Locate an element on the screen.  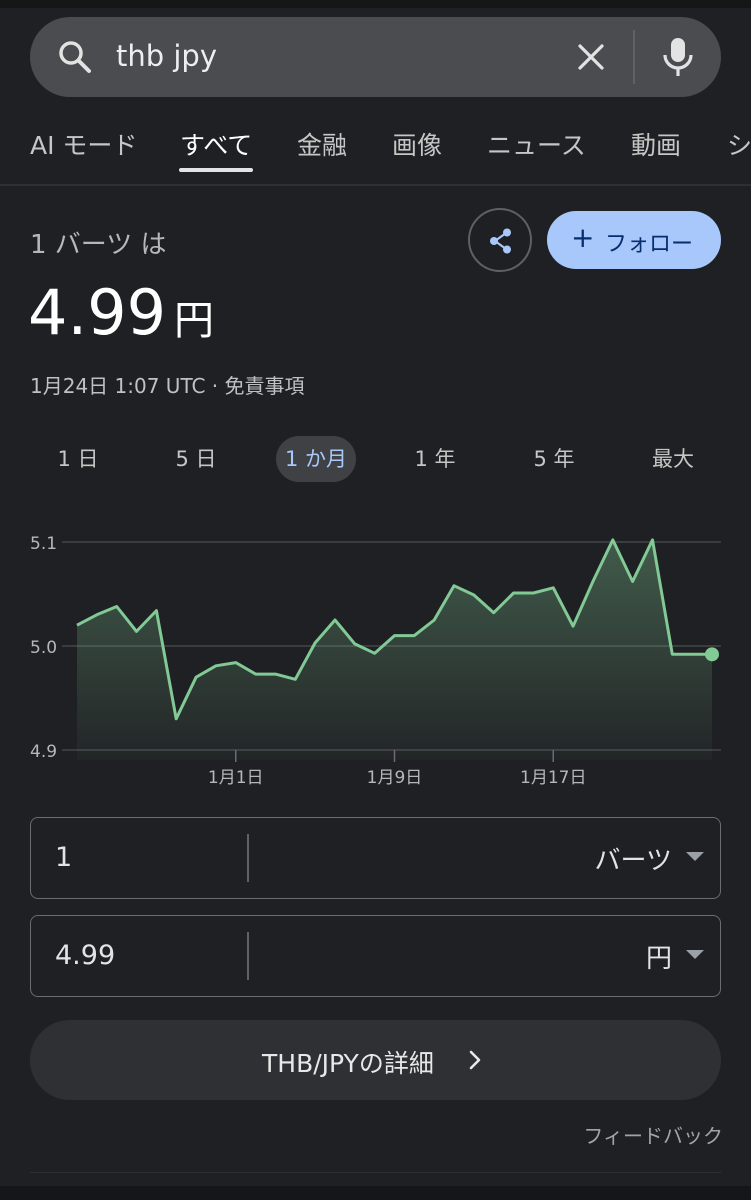
current-value-point is located at coordinates (712, 654).